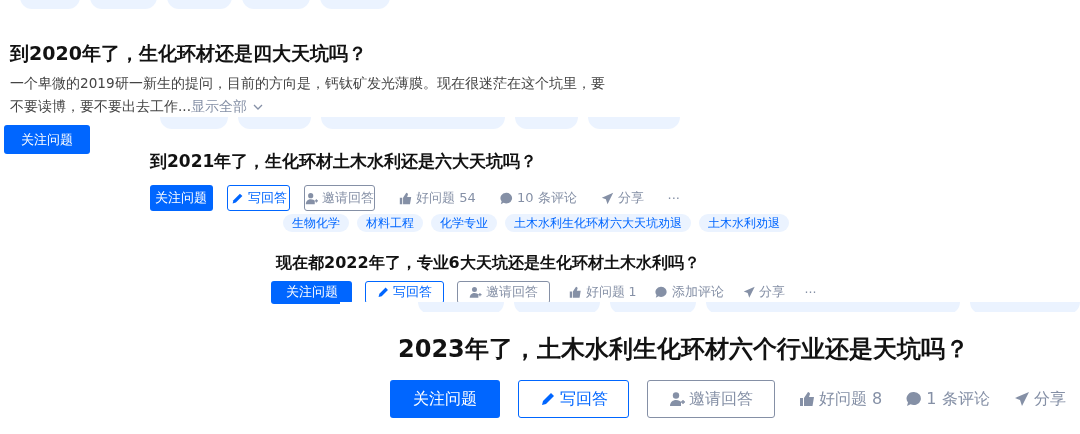 Image resolution: width=1080 pixels, height=434 pixels. I want to click on question-title: 到2020年了，生化环材还是四大天坑吗？, so click(315, 53).